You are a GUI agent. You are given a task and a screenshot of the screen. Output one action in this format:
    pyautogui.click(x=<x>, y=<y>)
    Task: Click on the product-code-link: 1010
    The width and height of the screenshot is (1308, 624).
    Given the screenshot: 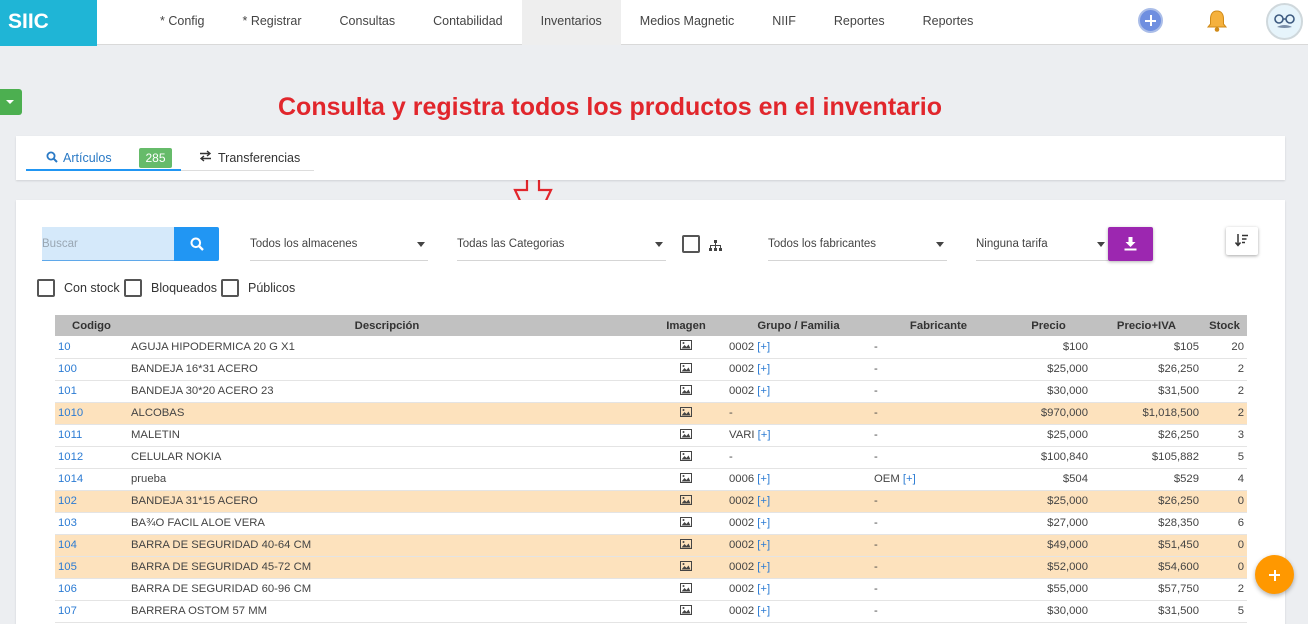 What is the action you would take?
    pyautogui.click(x=91, y=413)
    